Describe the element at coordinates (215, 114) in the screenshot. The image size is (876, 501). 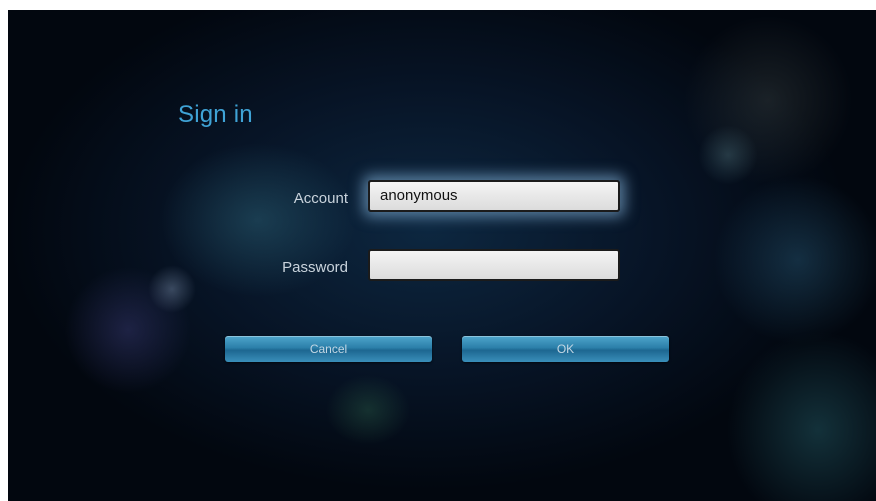
I see `page-title: Sign in` at that location.